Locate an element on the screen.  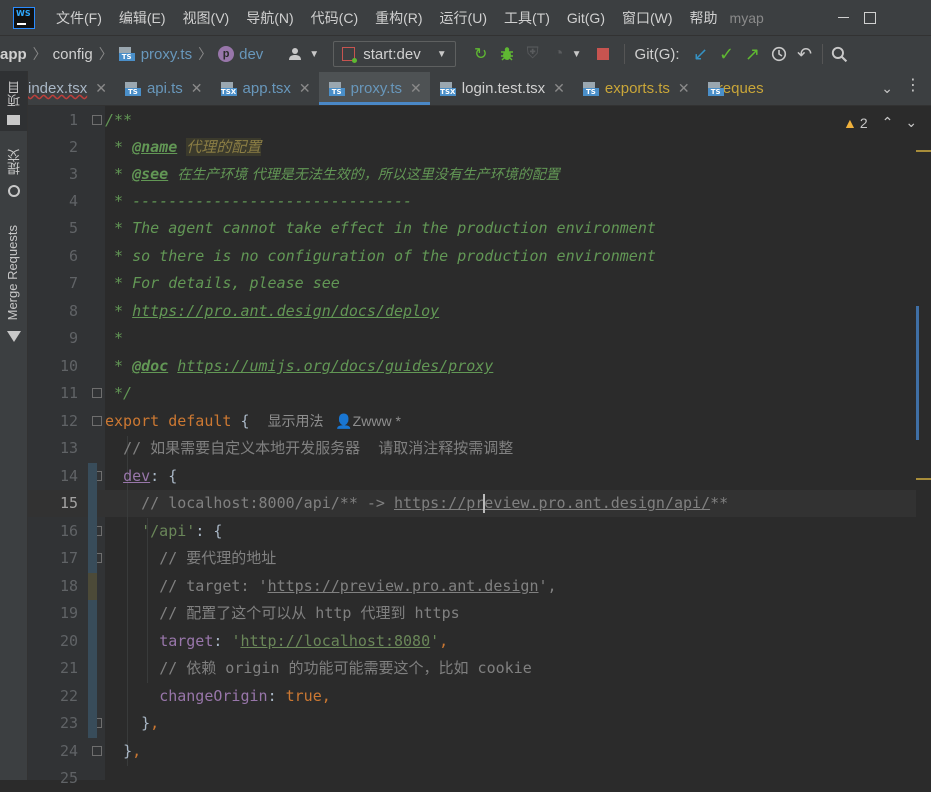
line-number: 7 is located at coordinates (73, 283).